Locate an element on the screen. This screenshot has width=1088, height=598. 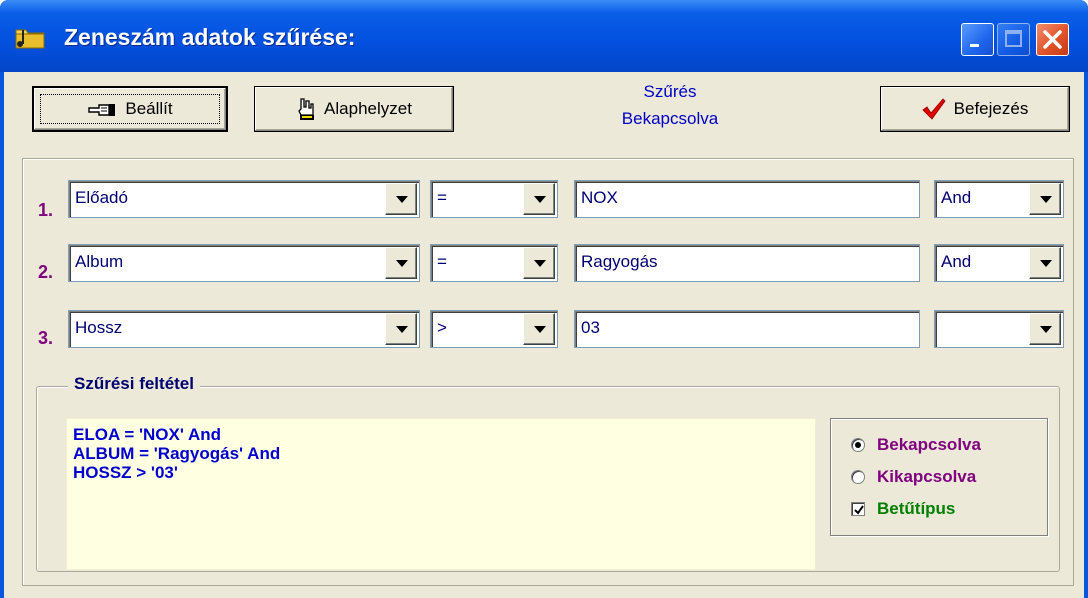
operator-select-value: > is located at coordinates (442, 327).